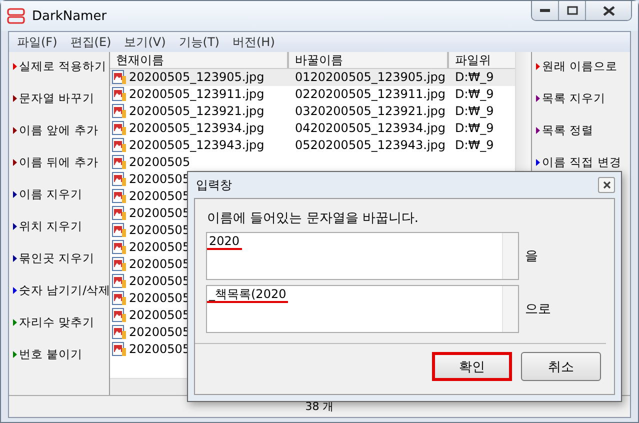 The width and height of the screenshot is (639, 423). Describe the element at coordinates (196, 145) in the screenshot. I see `table-cell: 20200505_123943.jpg` at that location.